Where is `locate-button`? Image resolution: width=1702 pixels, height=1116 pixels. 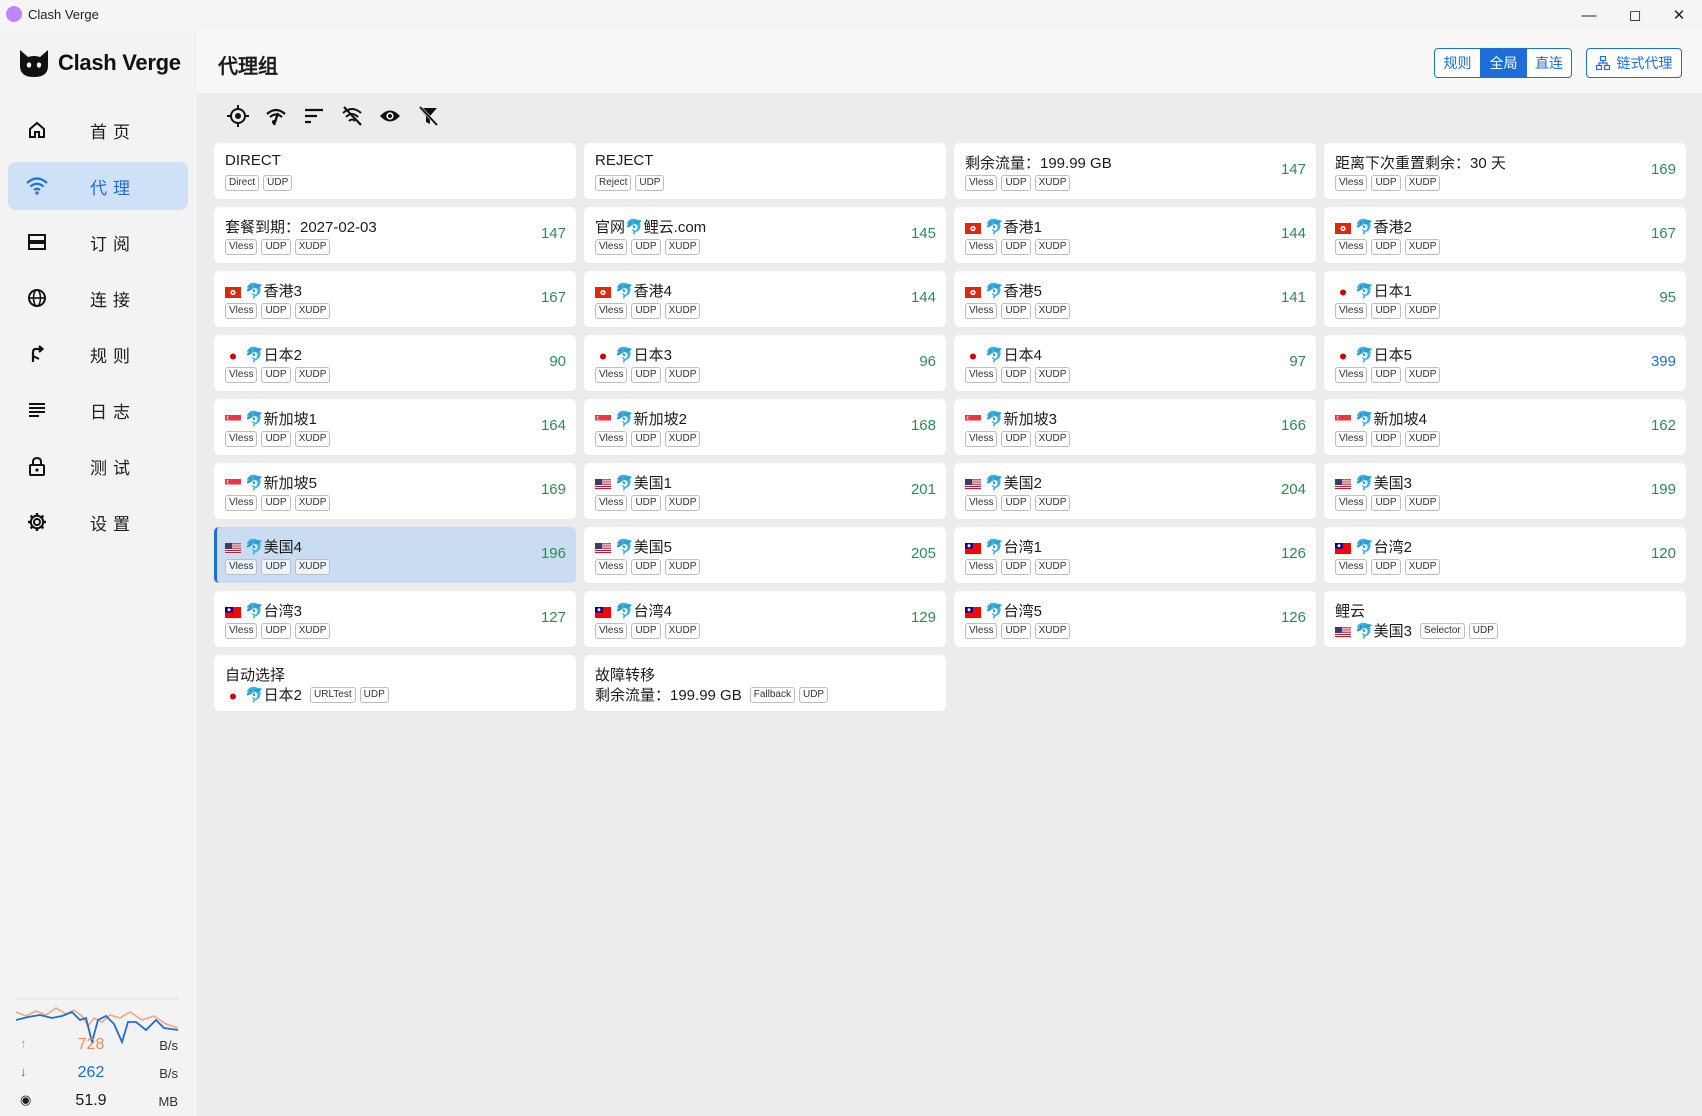
locate-button is located at coordinates (238, 116).